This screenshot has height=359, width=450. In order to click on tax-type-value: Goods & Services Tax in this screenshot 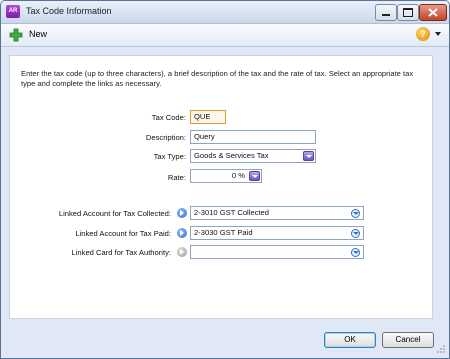, I will do `click(231, 155)`.